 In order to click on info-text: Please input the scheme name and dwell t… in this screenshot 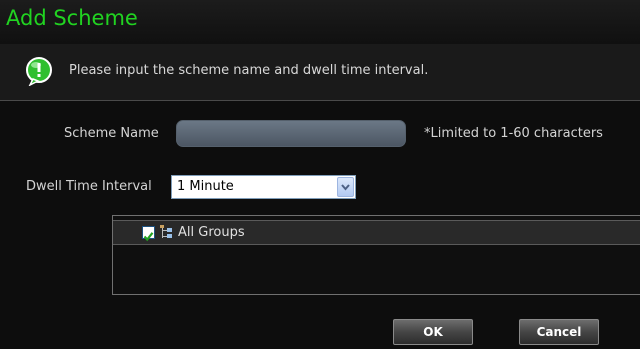, I will do `click(249, 70)`.